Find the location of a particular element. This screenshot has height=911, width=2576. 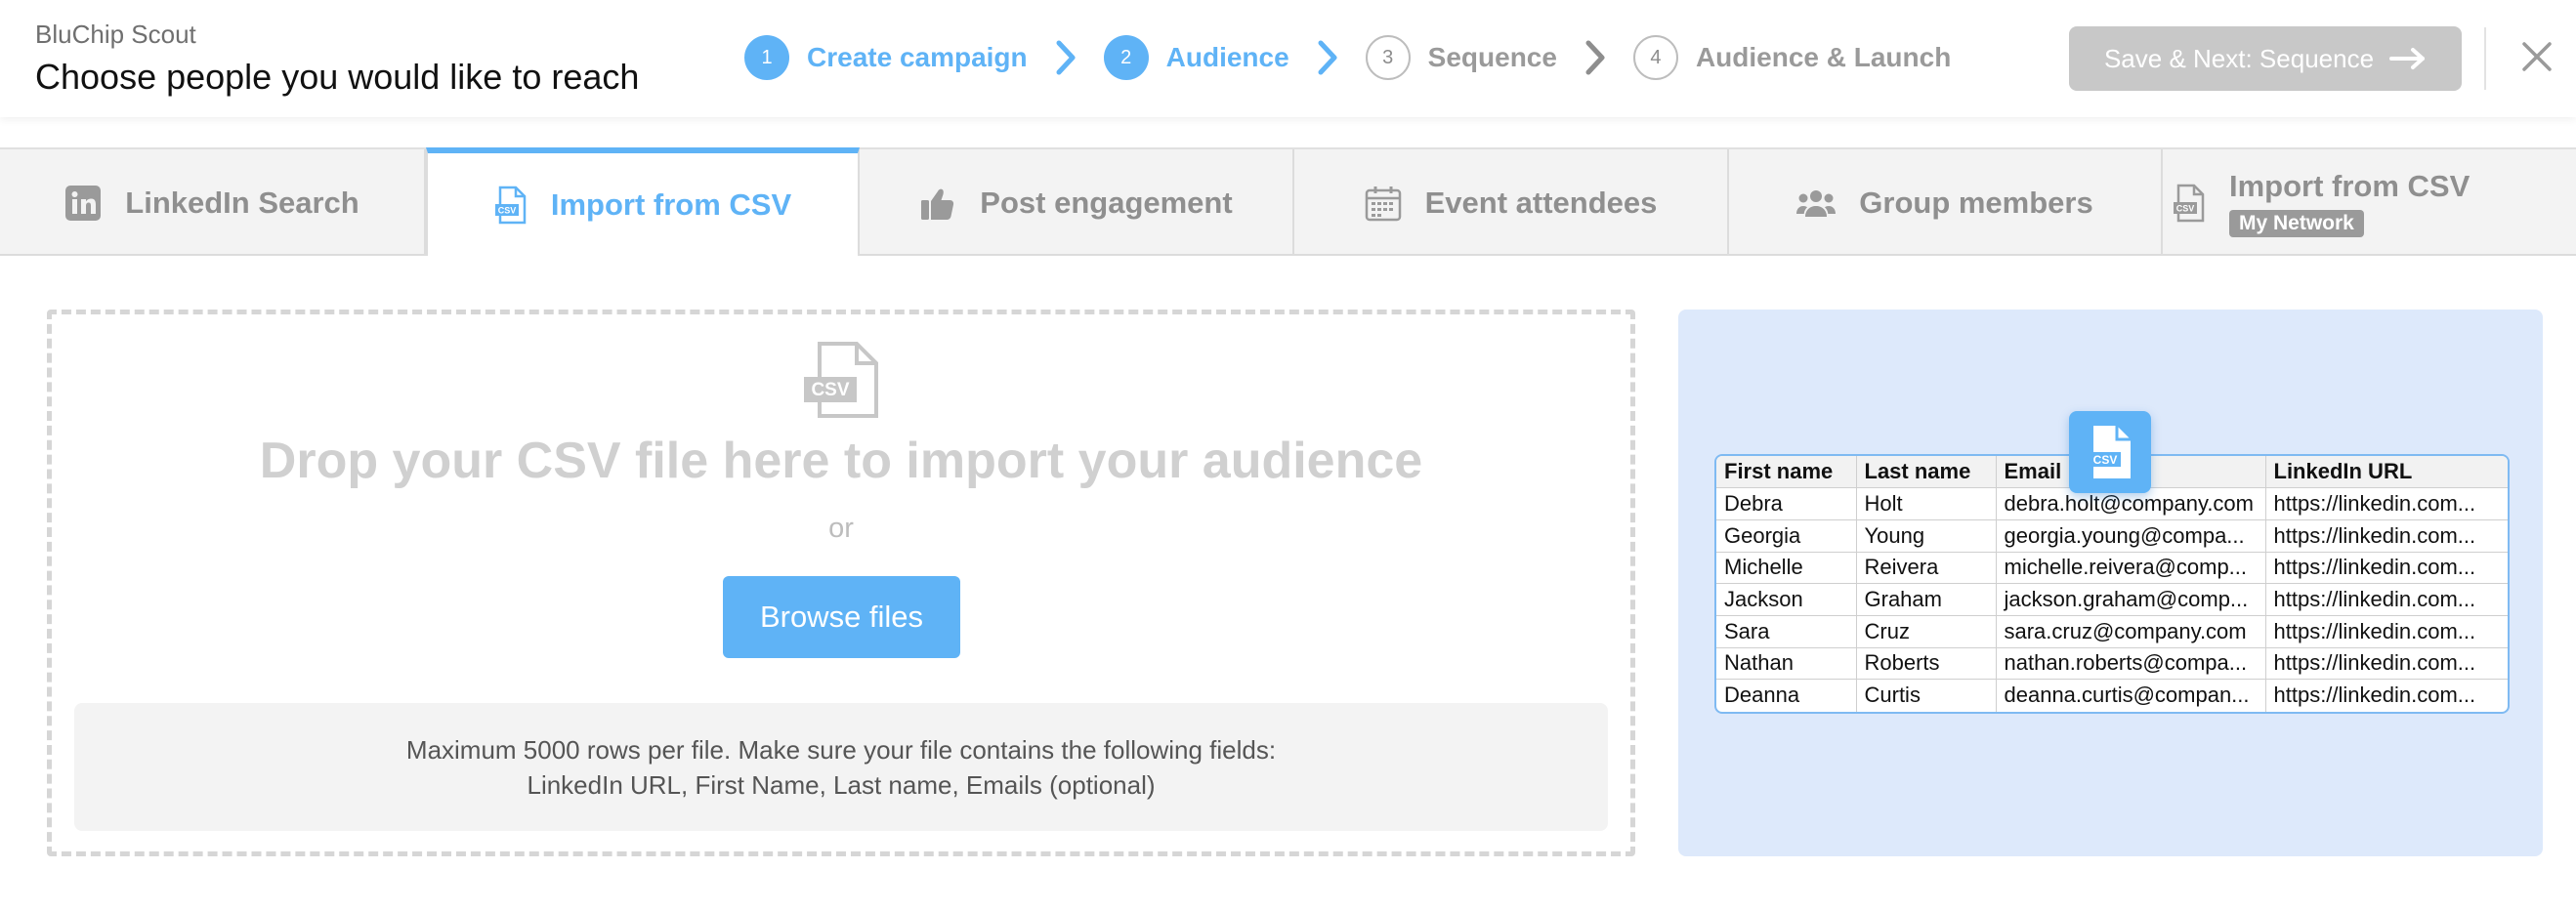

step-label: Sequence is located at coordinates (1492, 57).